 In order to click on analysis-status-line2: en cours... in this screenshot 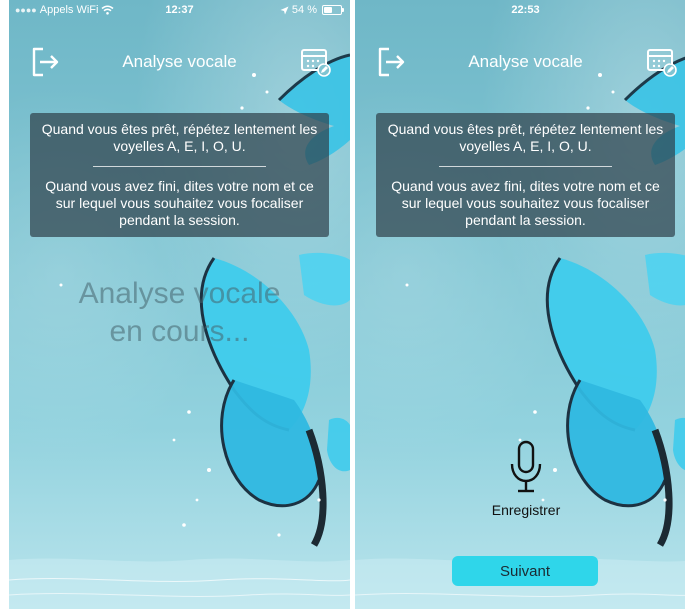, I will do `click(179, 331)`.